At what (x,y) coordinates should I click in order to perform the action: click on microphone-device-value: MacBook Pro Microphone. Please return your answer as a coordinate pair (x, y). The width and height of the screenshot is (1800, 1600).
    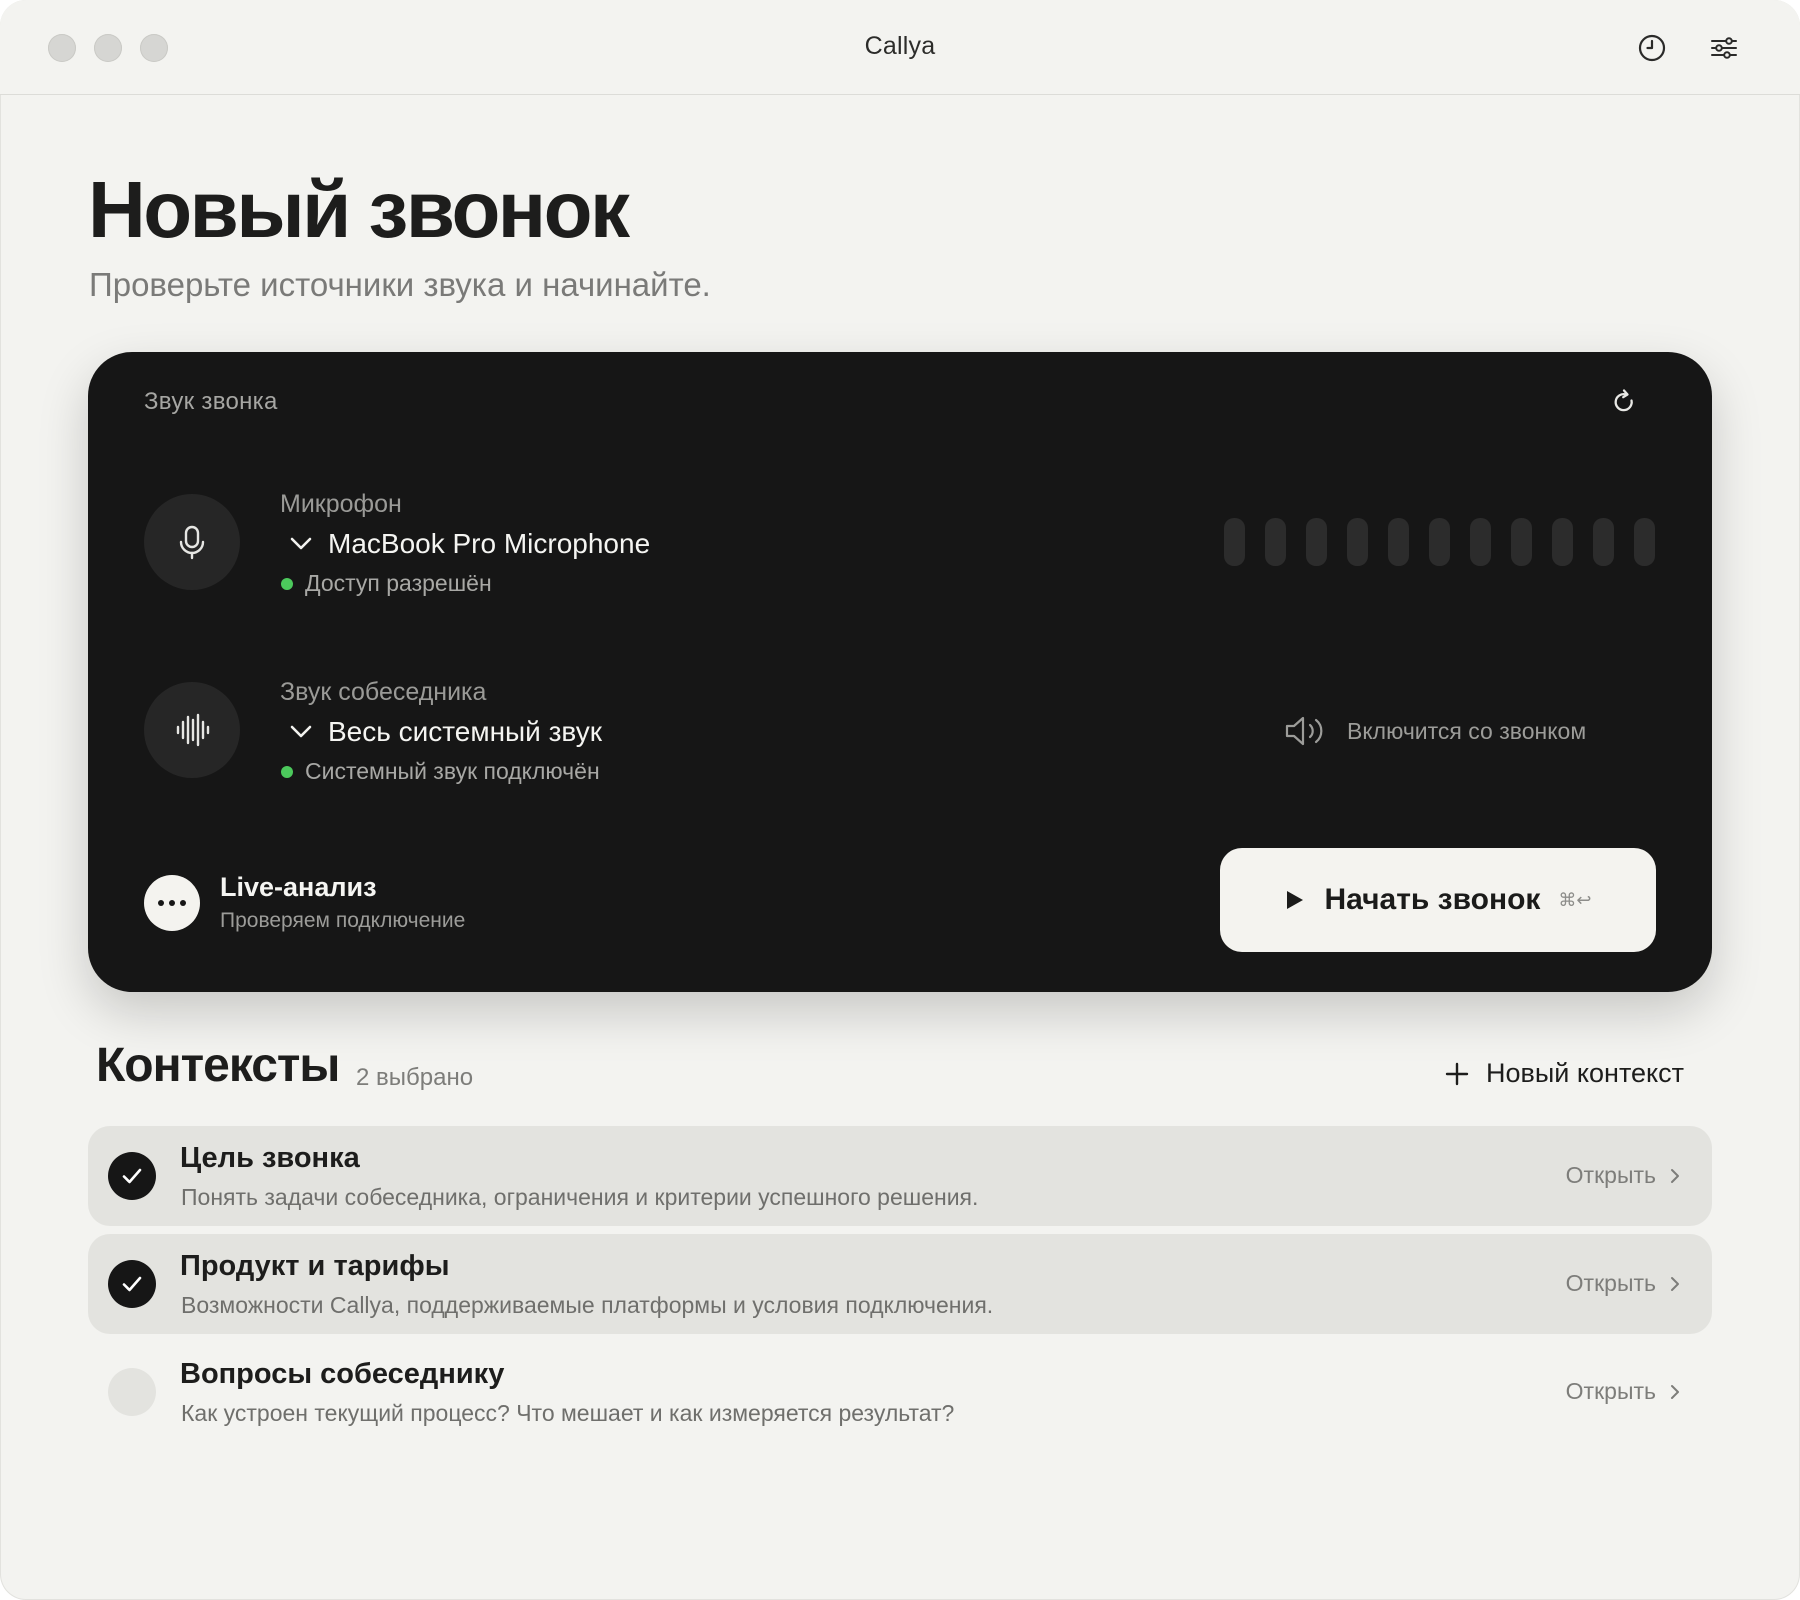
    Looking at the image, I should click on (489, 543).